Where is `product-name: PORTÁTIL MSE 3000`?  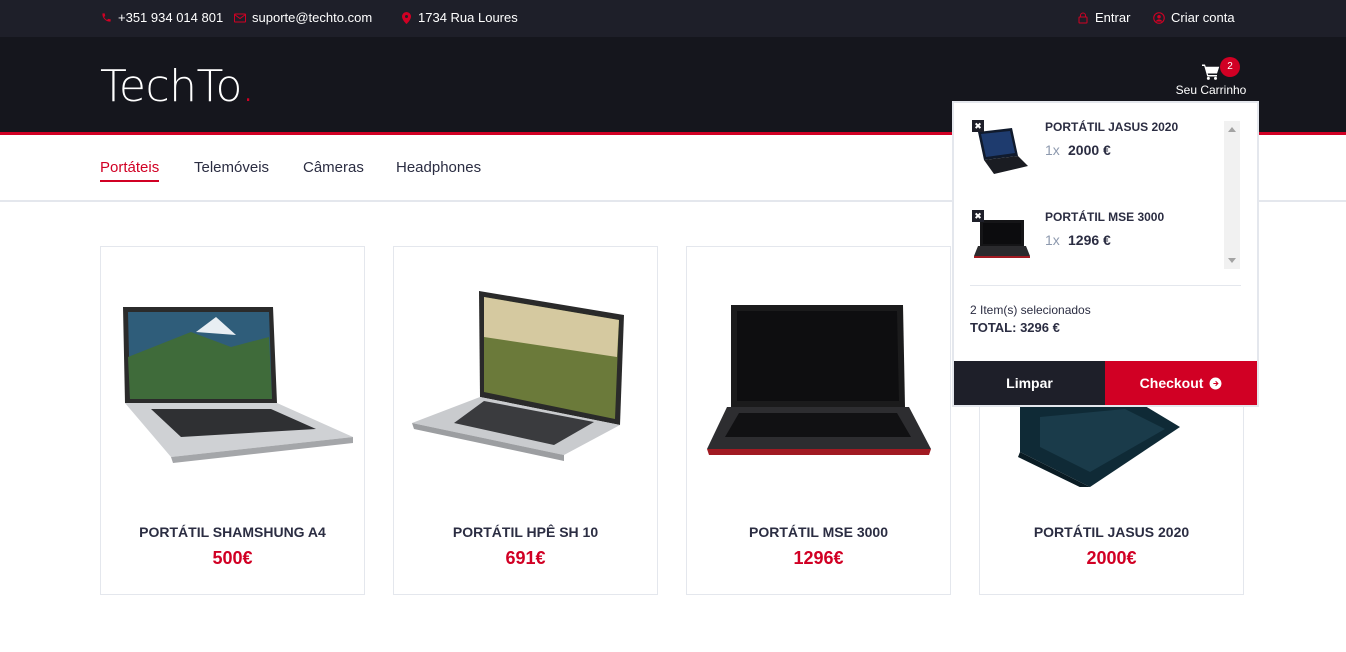 product-name: PORTÁTIL MSE 3000 is located at coordinates (818, 532).